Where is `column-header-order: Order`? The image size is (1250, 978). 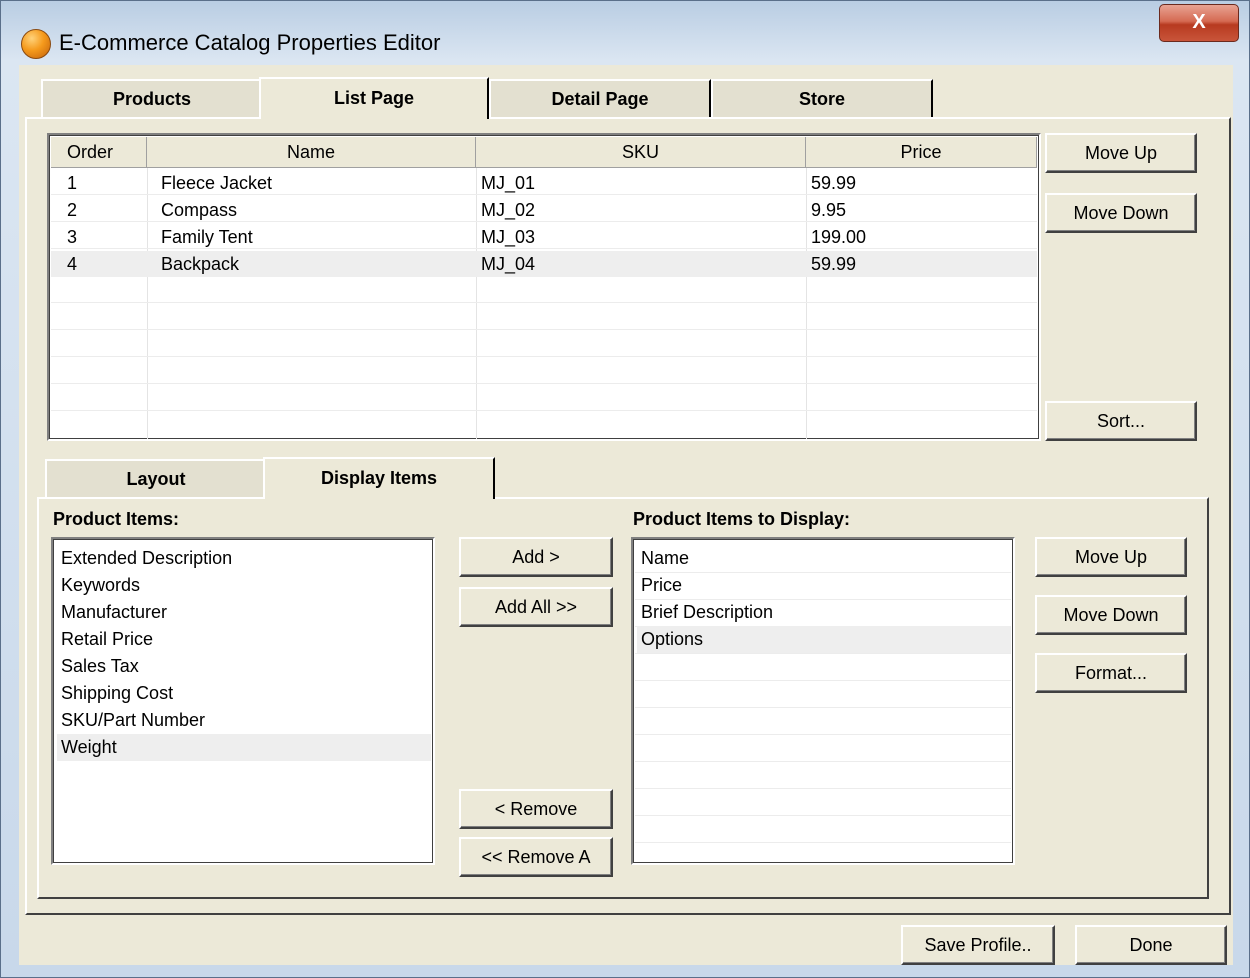
column-header-order: Order is located at coordinates (99, 152).